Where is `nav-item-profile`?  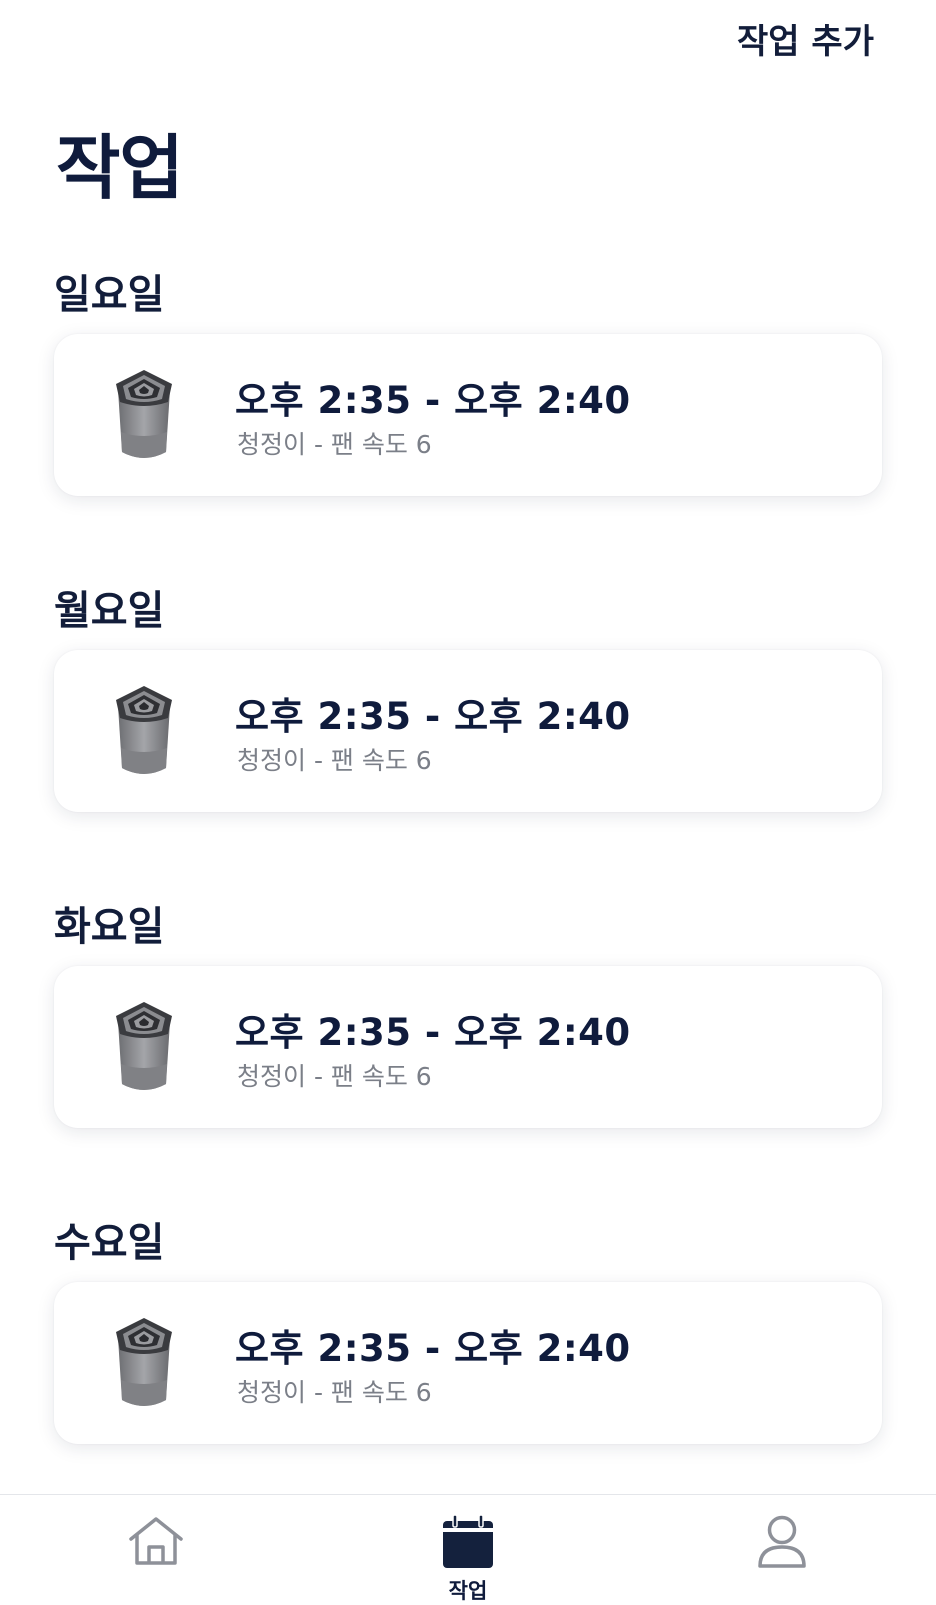
nav-item-profile is located at coordinates (782, 1550).